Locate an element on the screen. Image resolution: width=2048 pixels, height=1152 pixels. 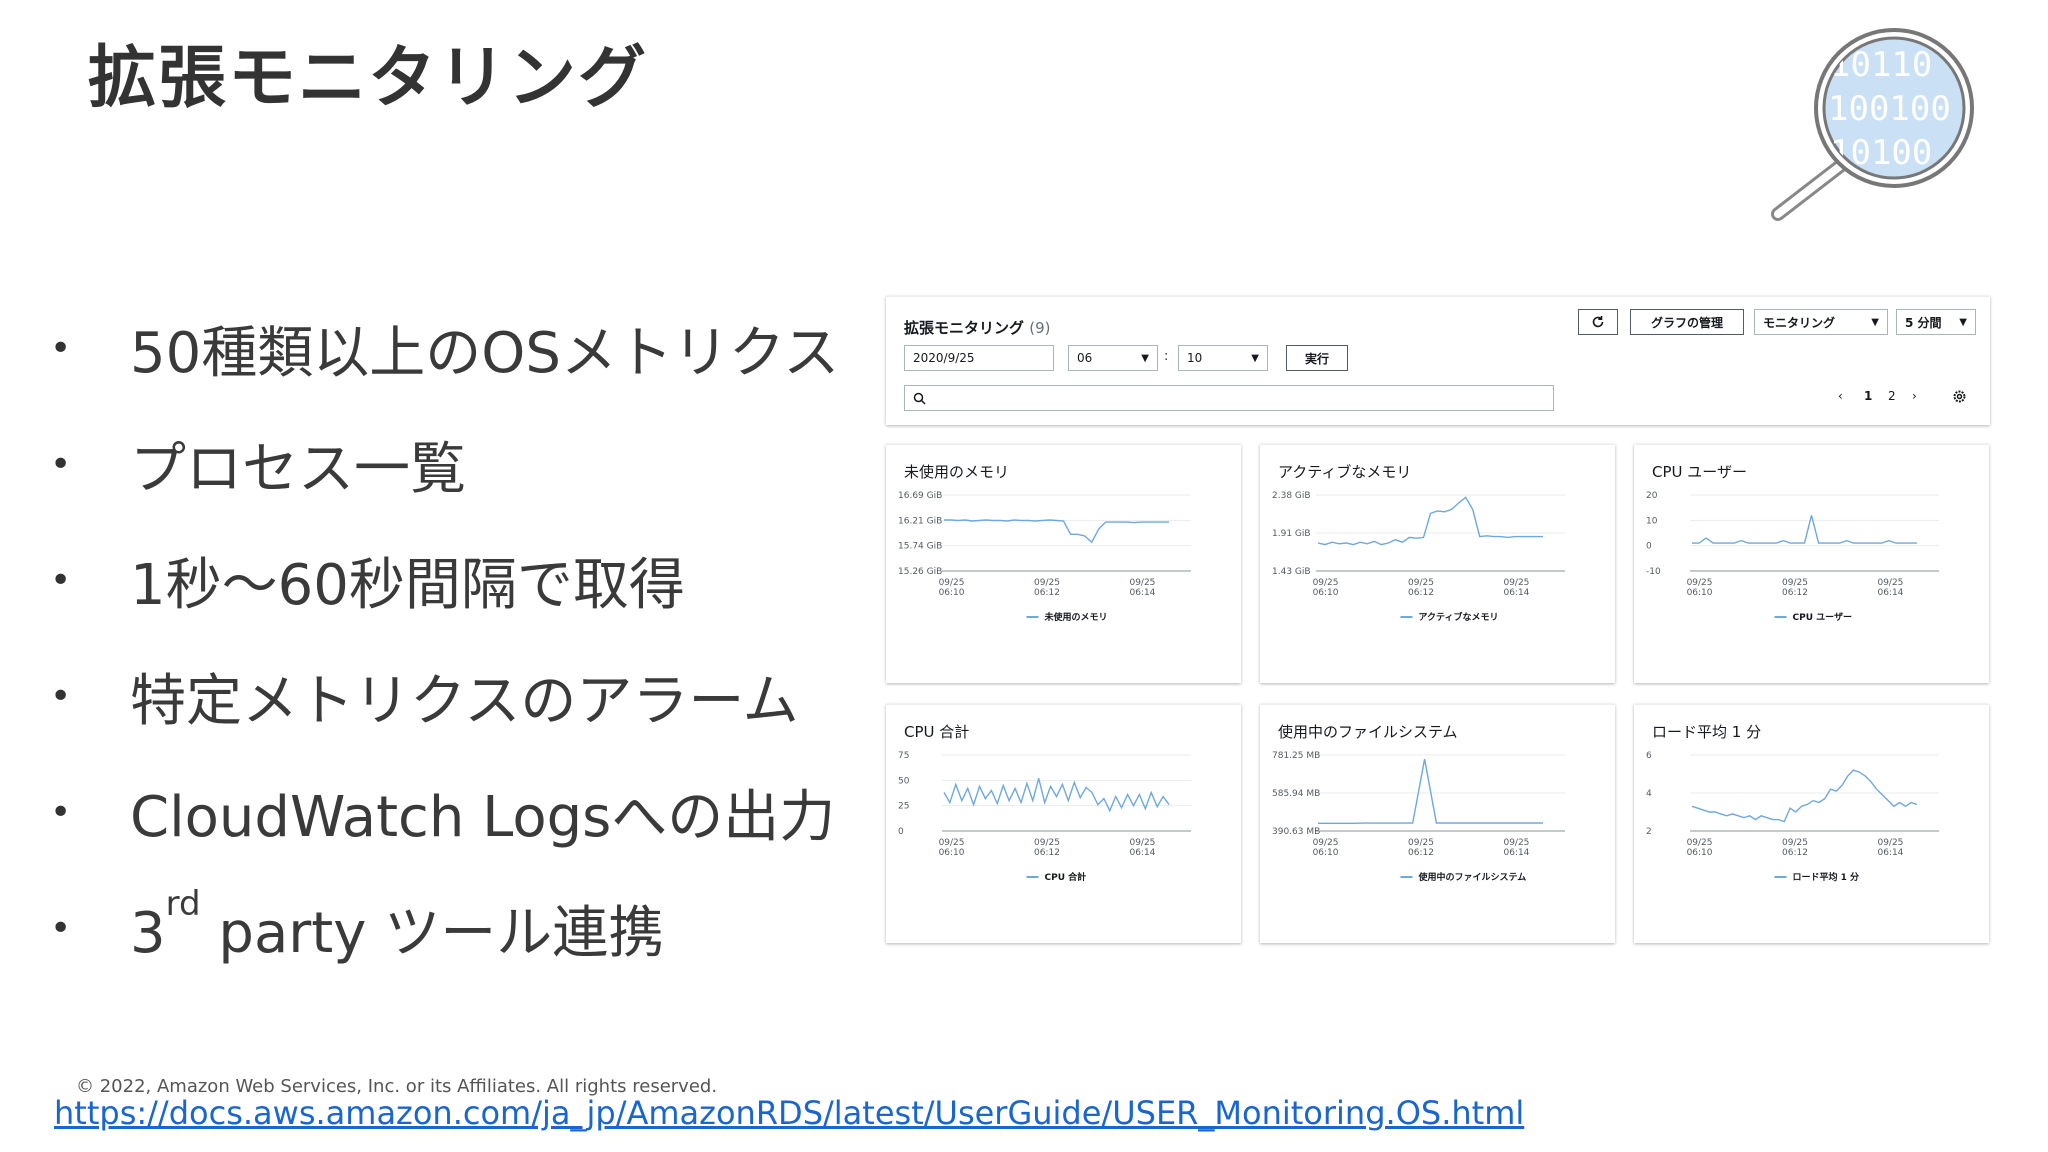
feature-text-part: party ツール連携 is located at coordinates (432, 933).